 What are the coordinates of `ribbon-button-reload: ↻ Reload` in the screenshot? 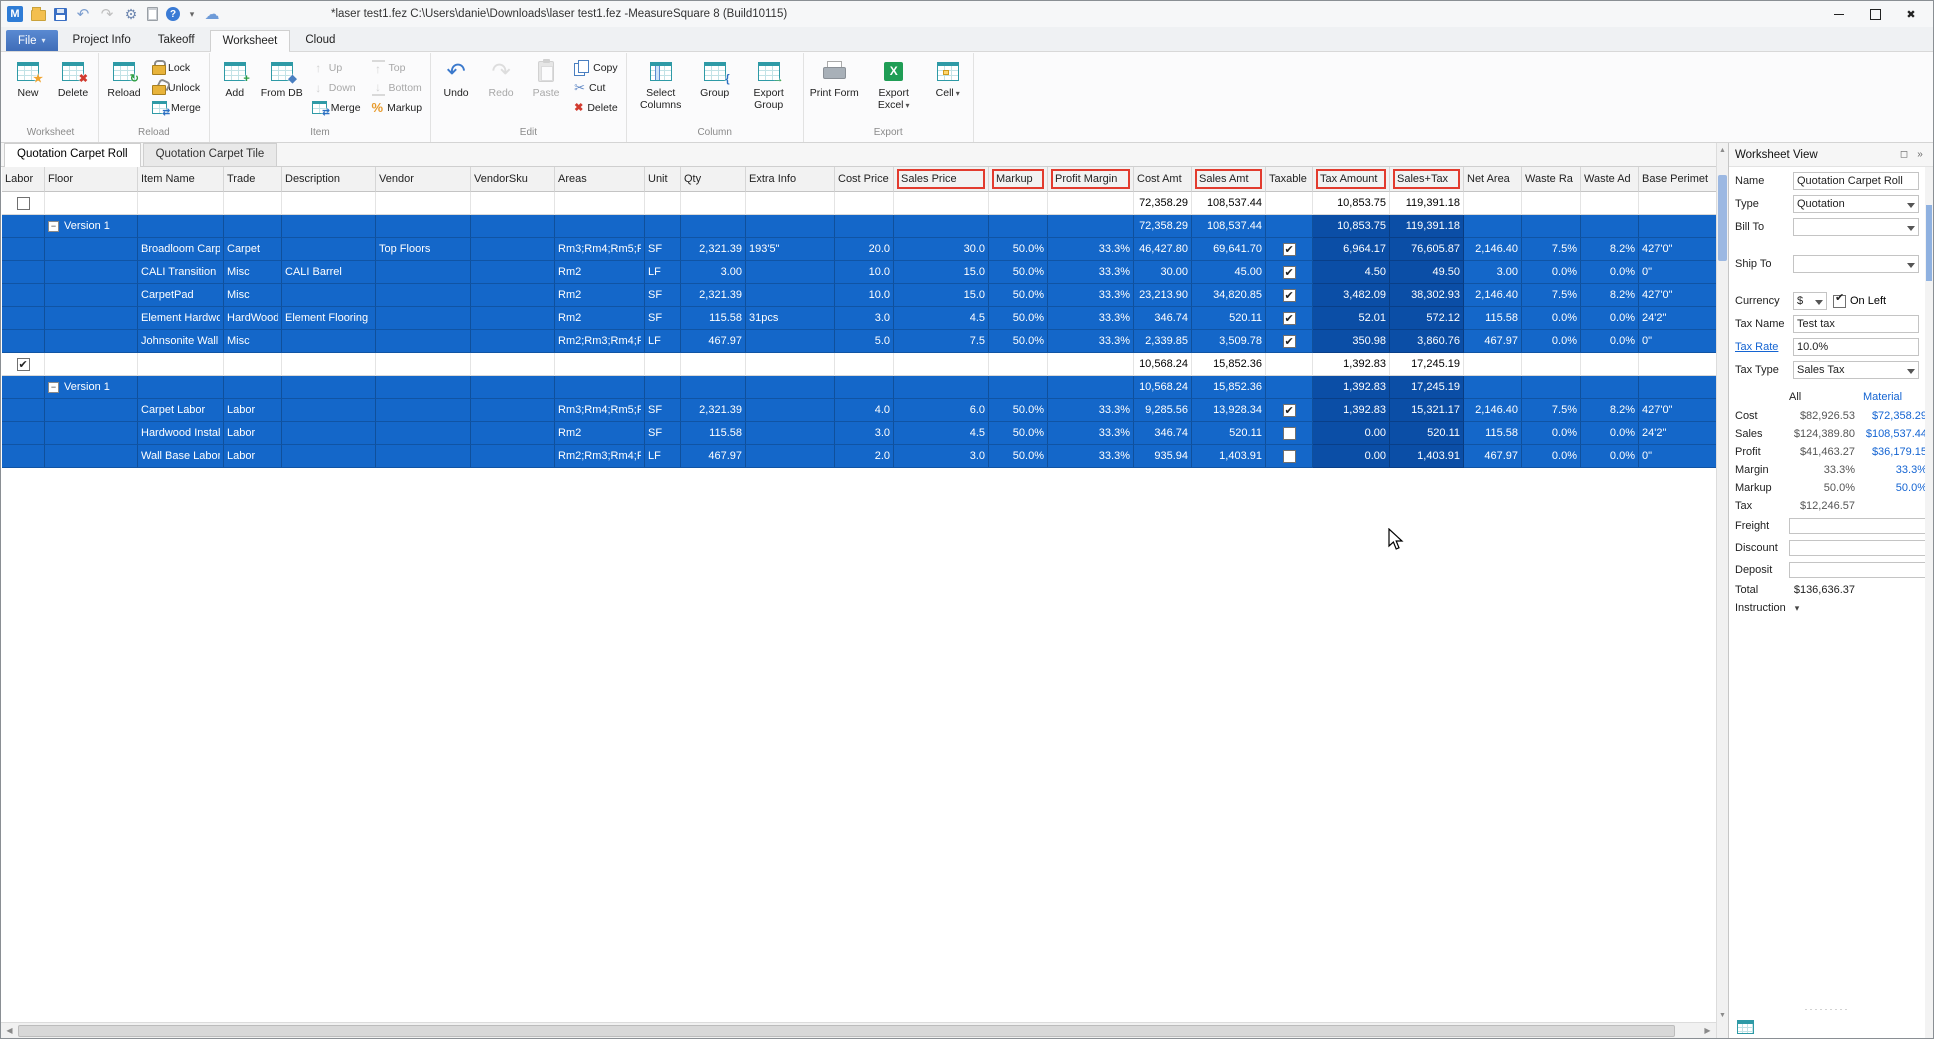 It's located at (124, 77).